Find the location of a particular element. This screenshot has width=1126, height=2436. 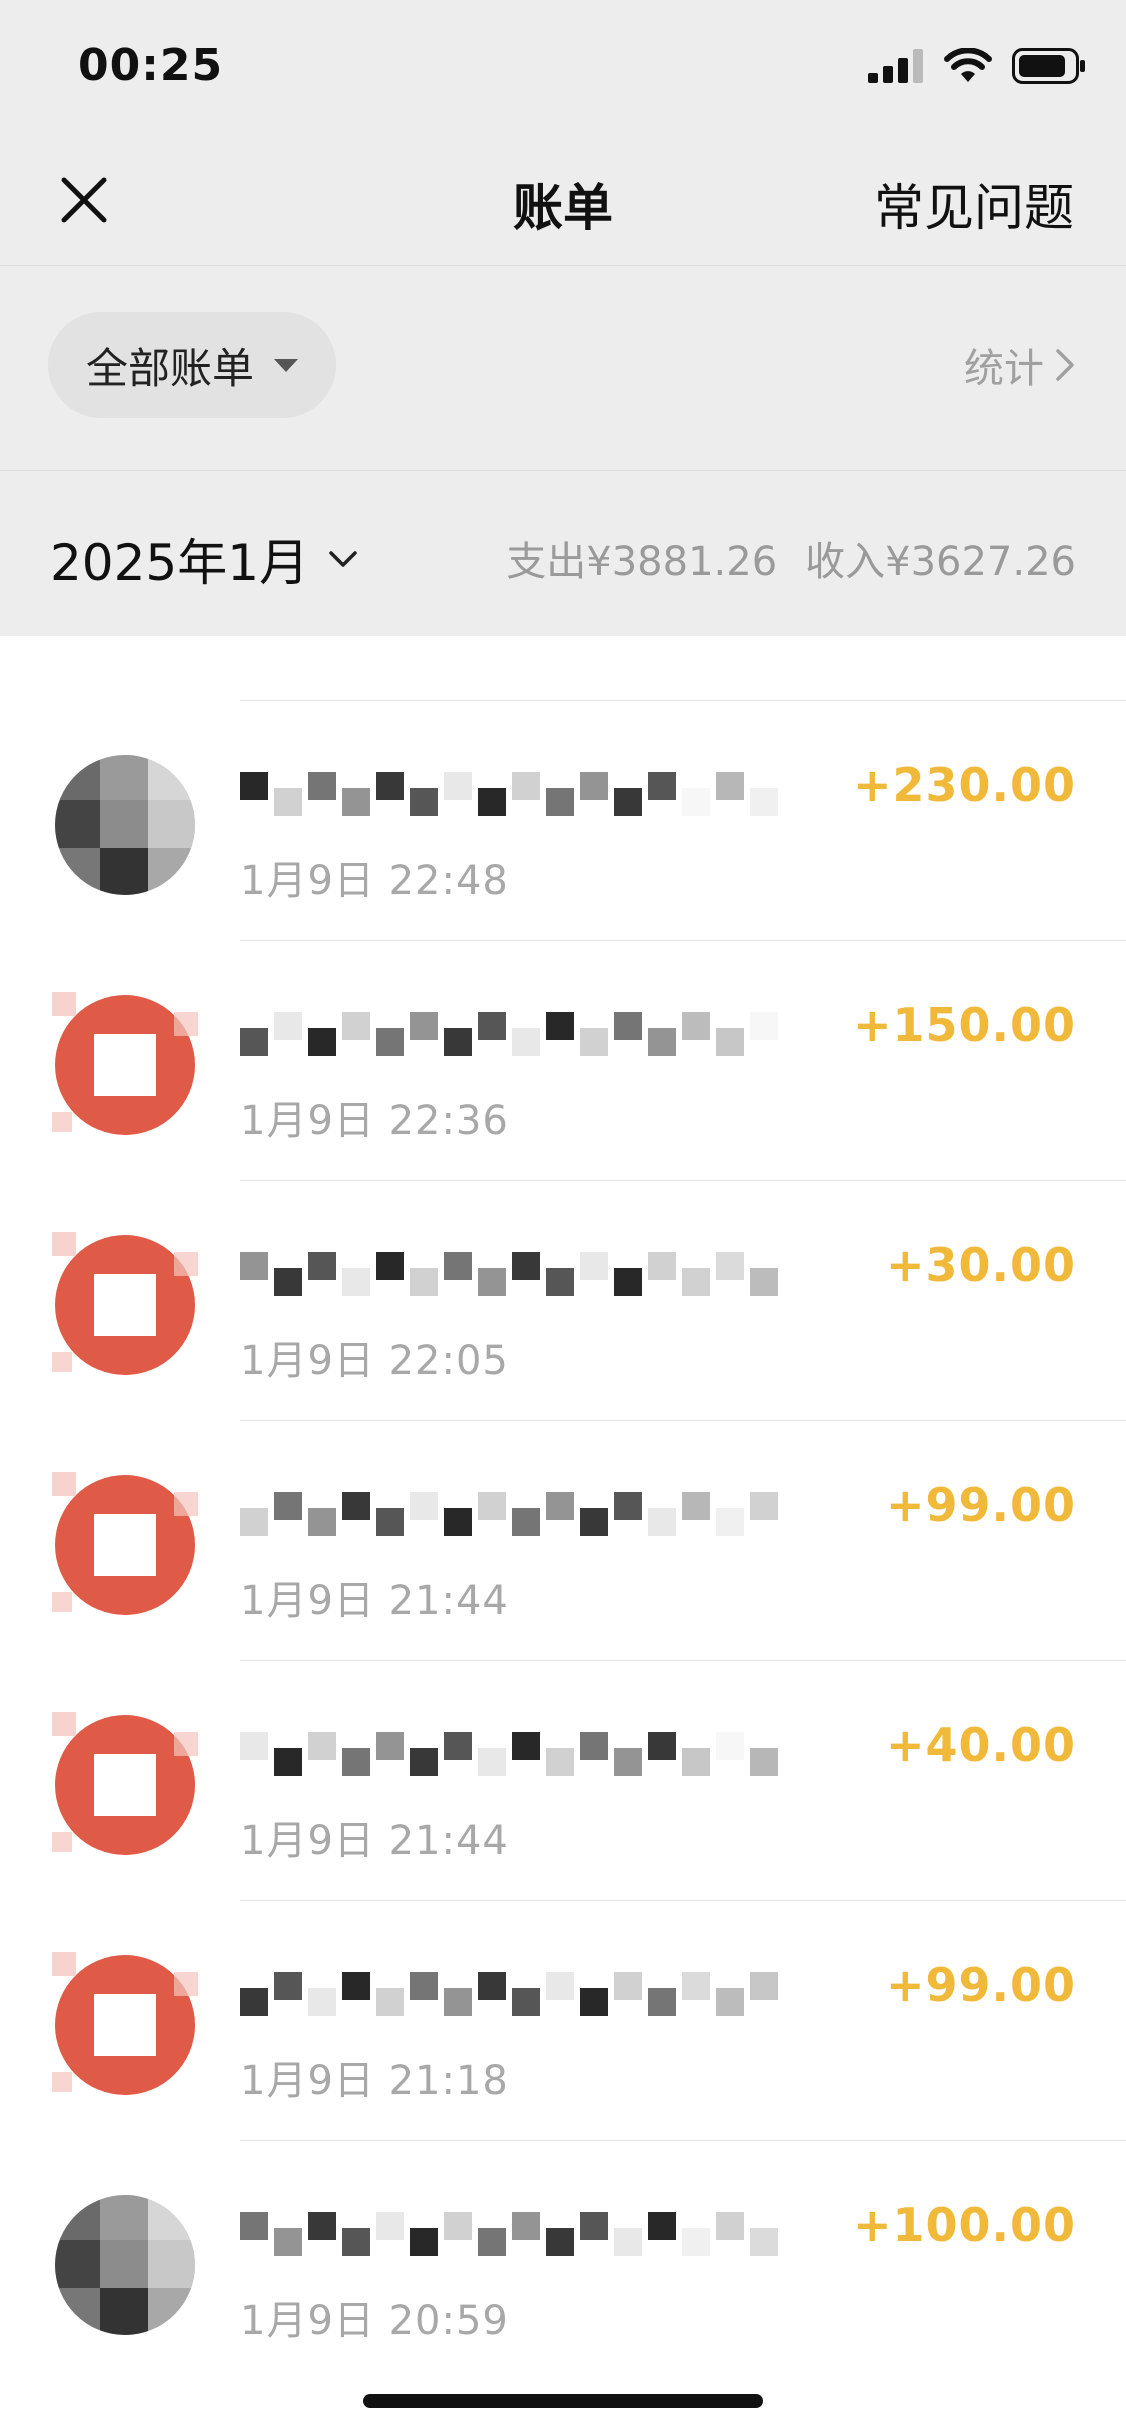

list-item-partial is located at coordinates (563, 666).